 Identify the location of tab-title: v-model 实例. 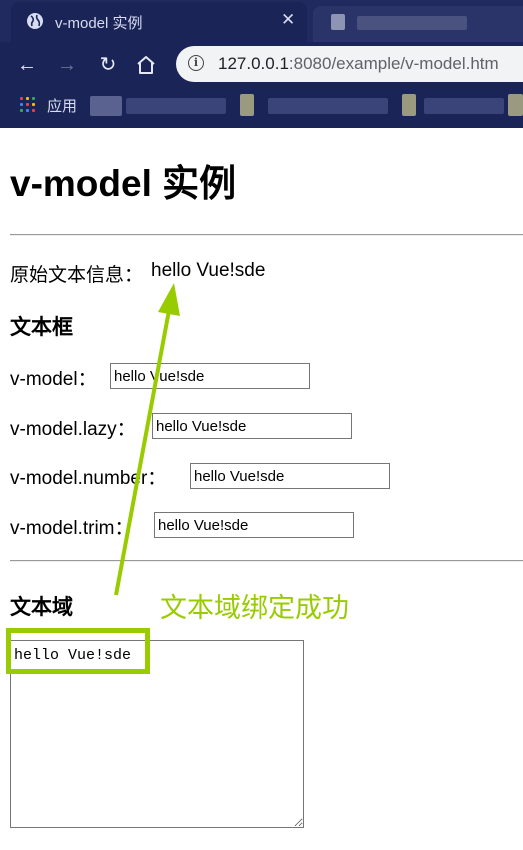
(99, 23).